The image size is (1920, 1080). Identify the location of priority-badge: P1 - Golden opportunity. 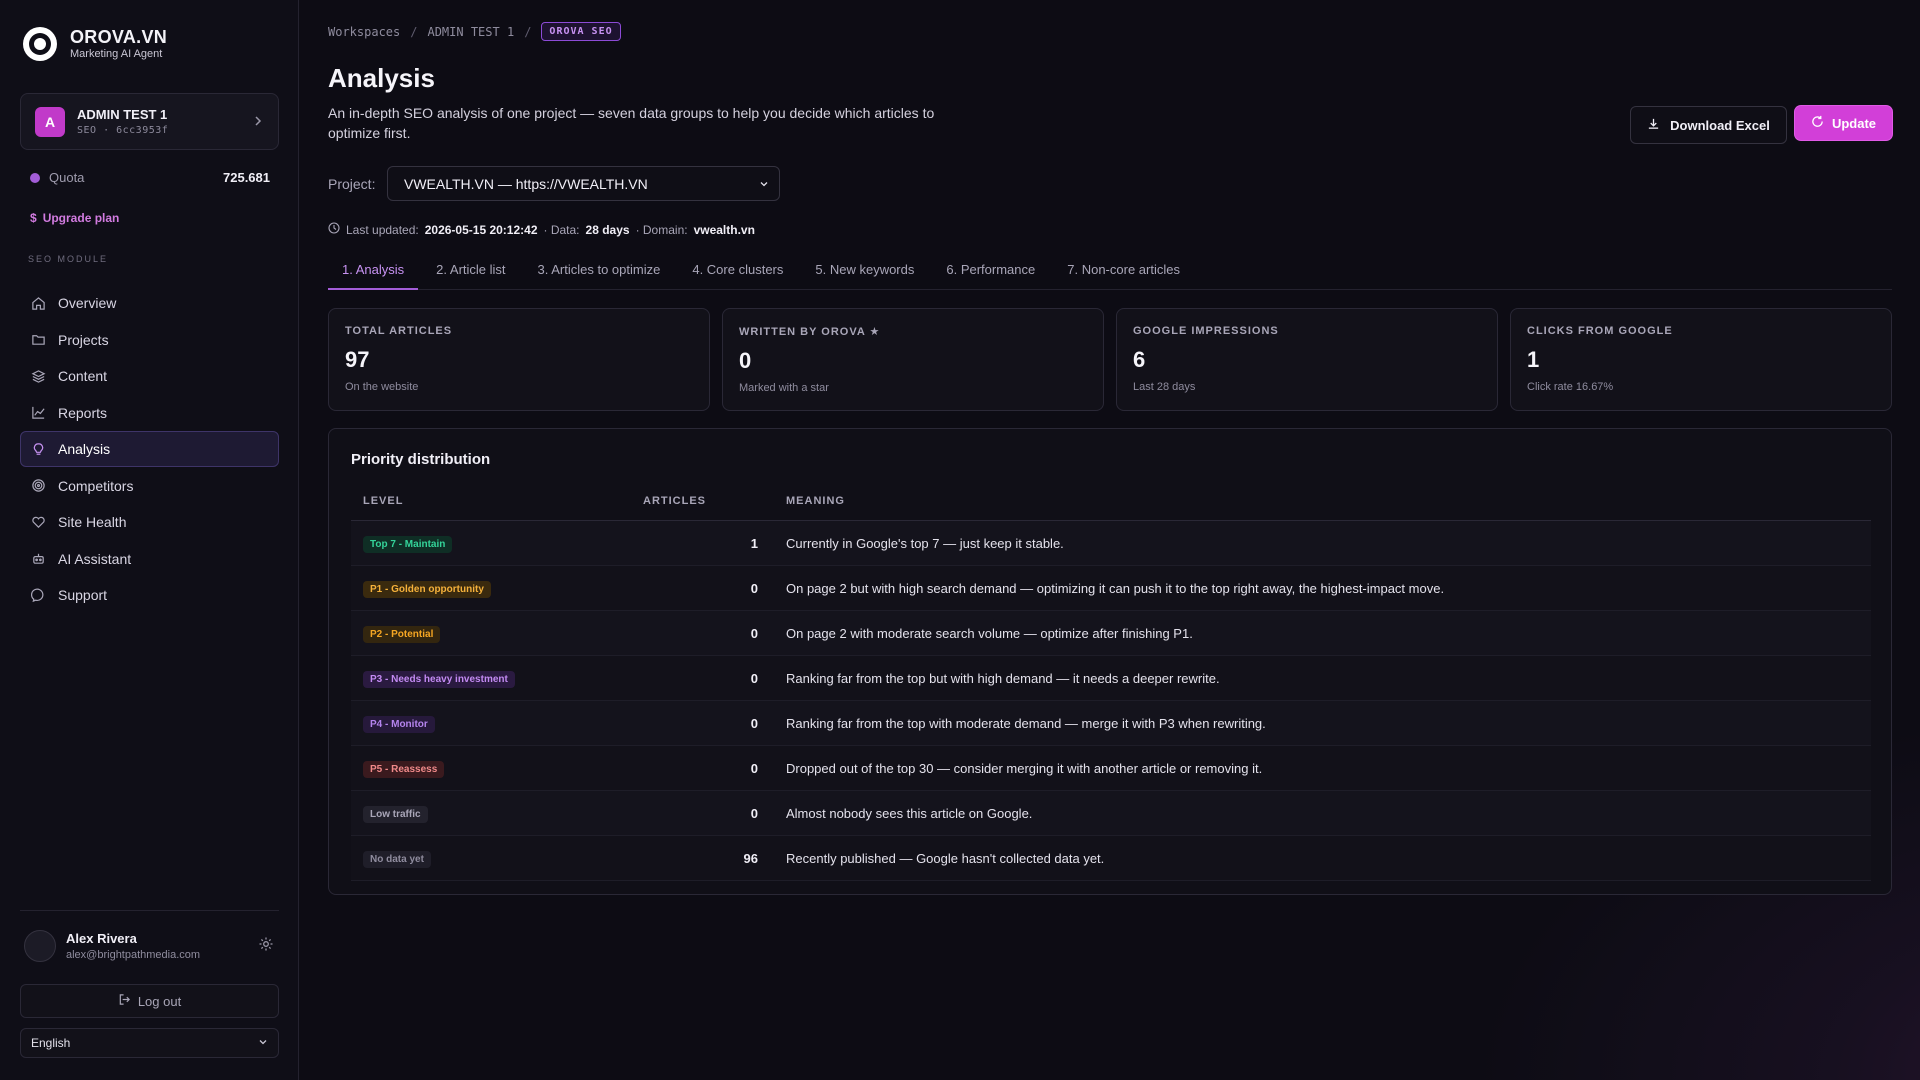
(427, 589).